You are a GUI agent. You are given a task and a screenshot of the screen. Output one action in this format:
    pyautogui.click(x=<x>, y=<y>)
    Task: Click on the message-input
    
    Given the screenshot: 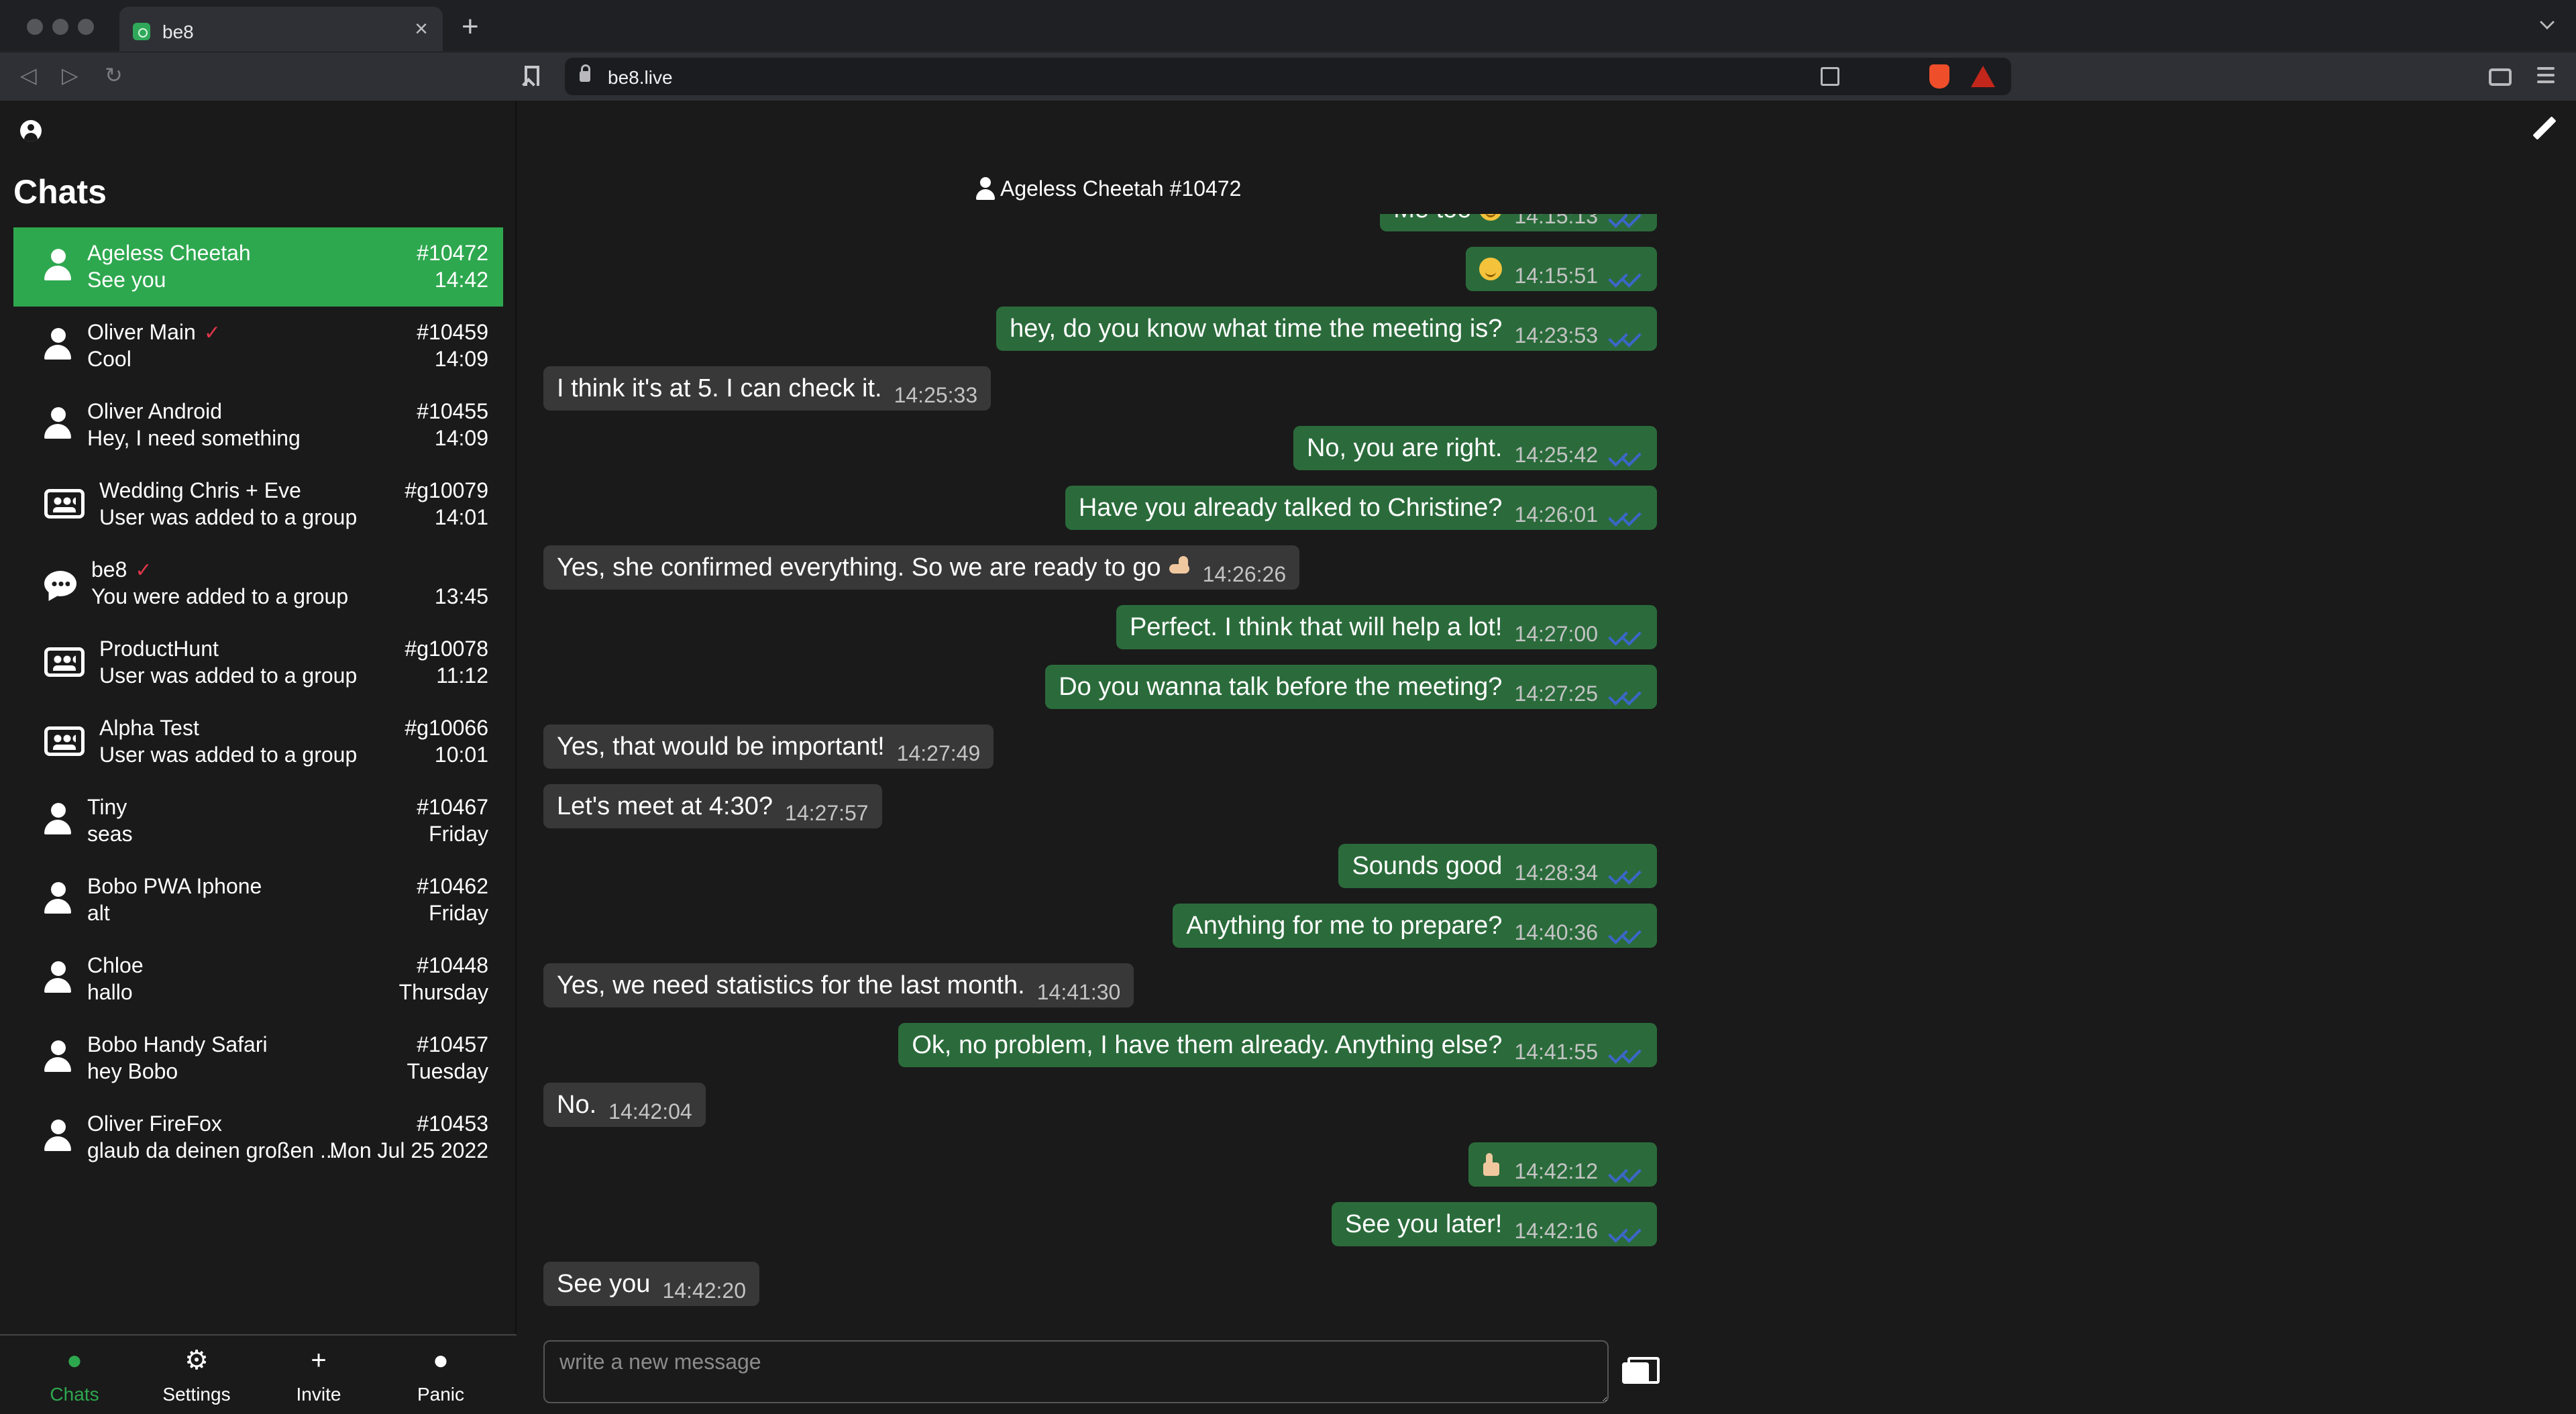 What is the action you would take?
    pyautogui.click(x=1076, y=1372)
    